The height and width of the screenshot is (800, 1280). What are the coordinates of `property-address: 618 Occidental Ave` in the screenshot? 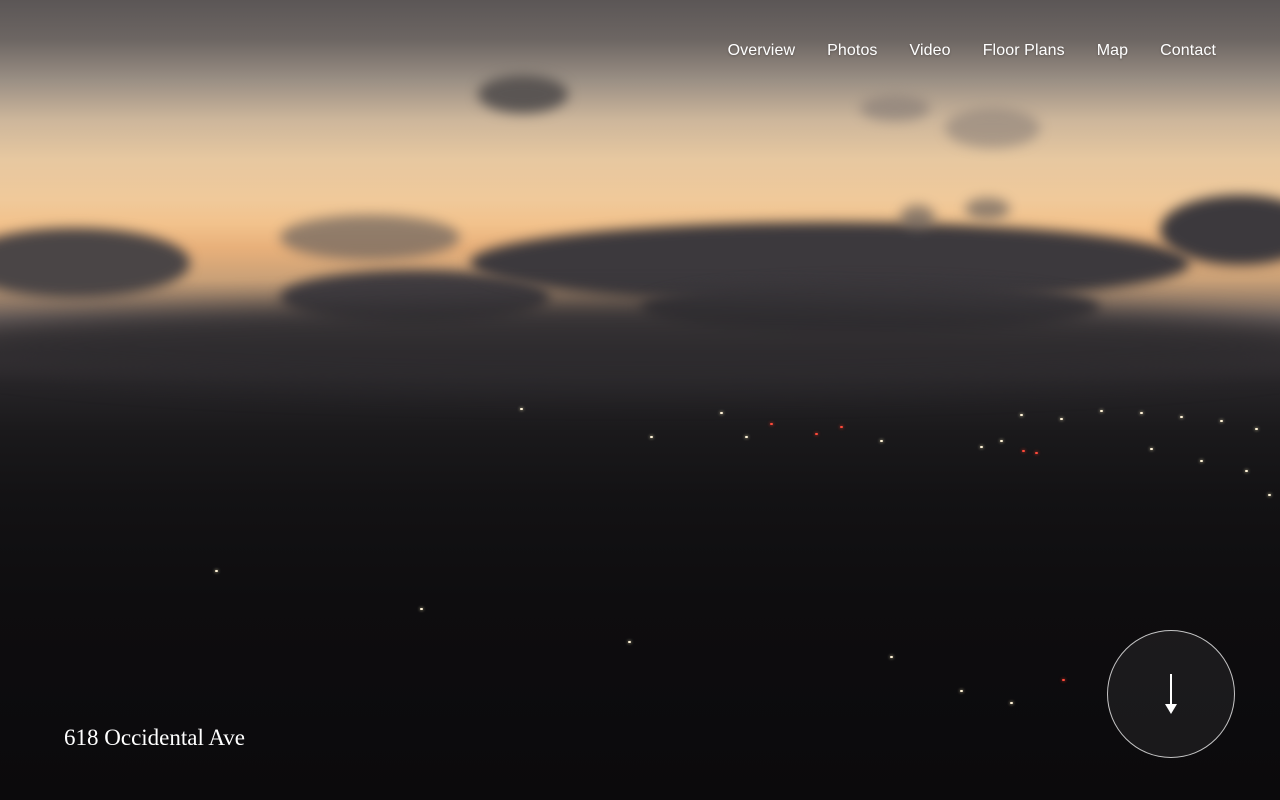 It's located at (154, 737).